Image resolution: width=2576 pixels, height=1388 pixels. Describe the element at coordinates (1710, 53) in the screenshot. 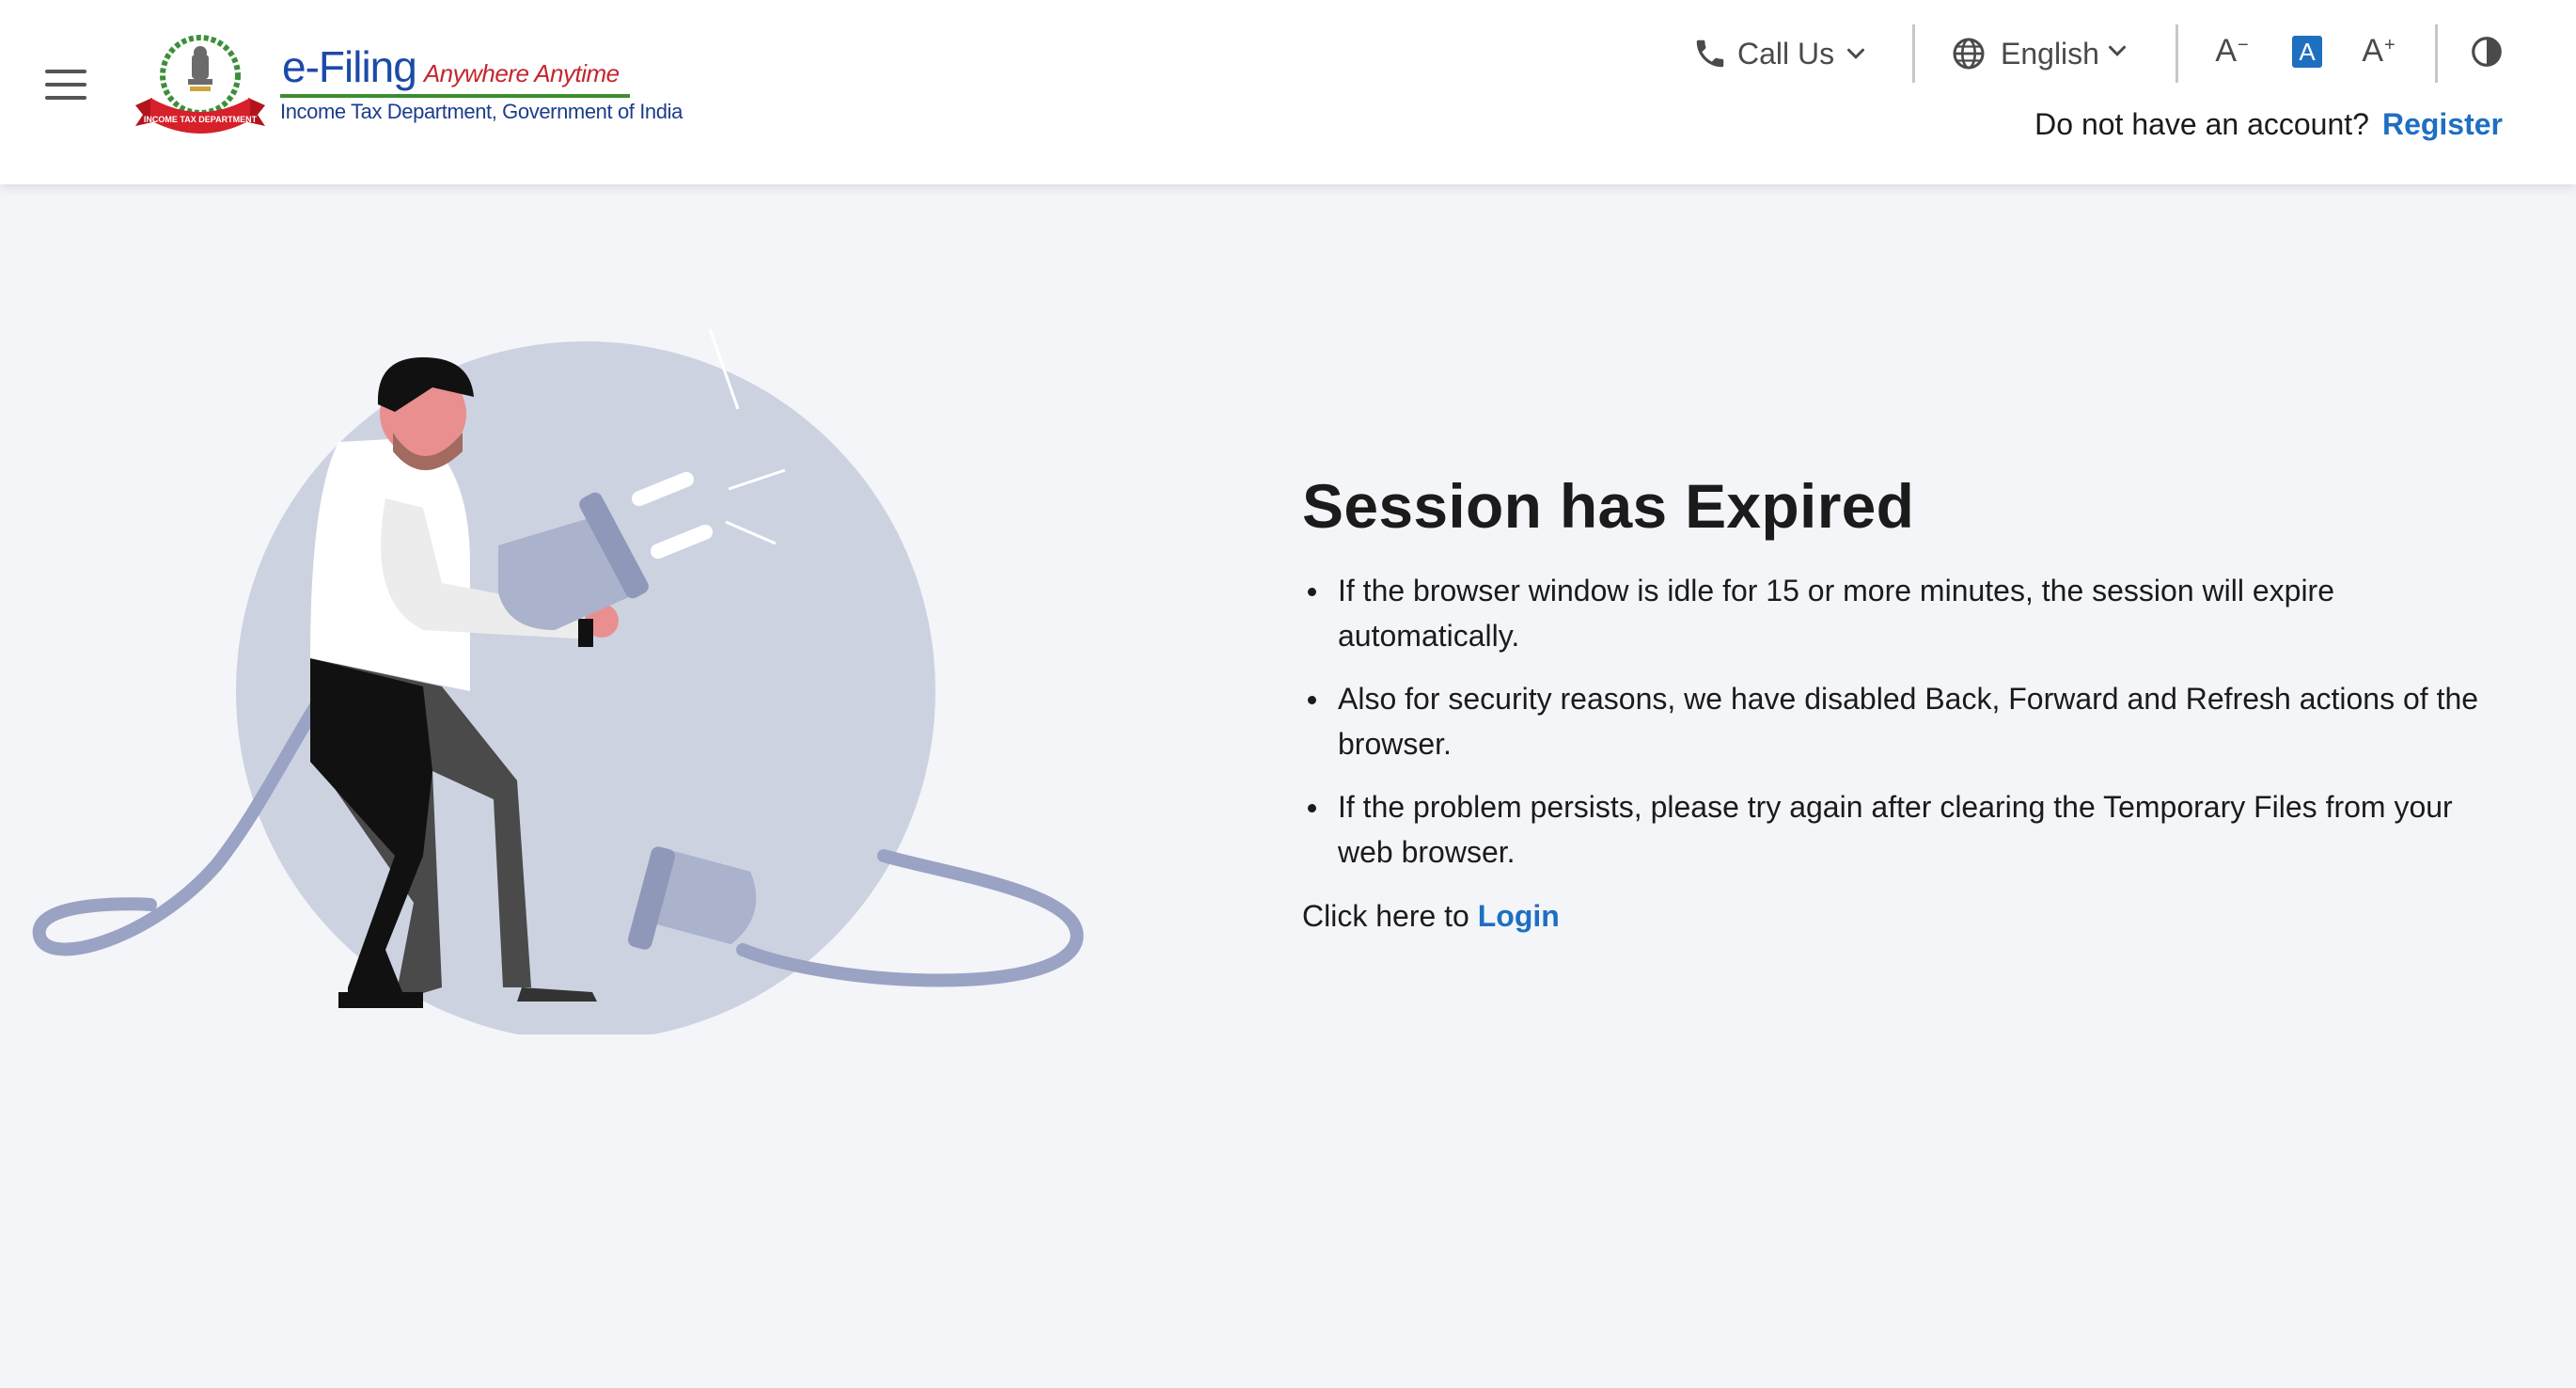

I see `phone-icon` at that location.